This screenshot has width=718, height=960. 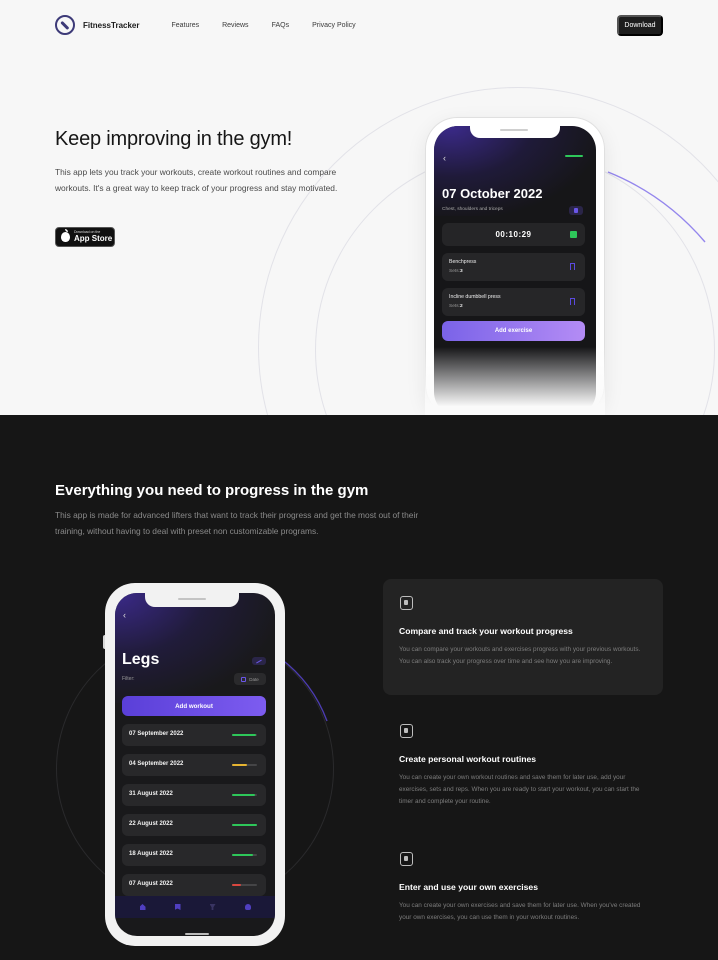 I want to click on workout-date: 07 August 2022, so click(x=151, y=884).